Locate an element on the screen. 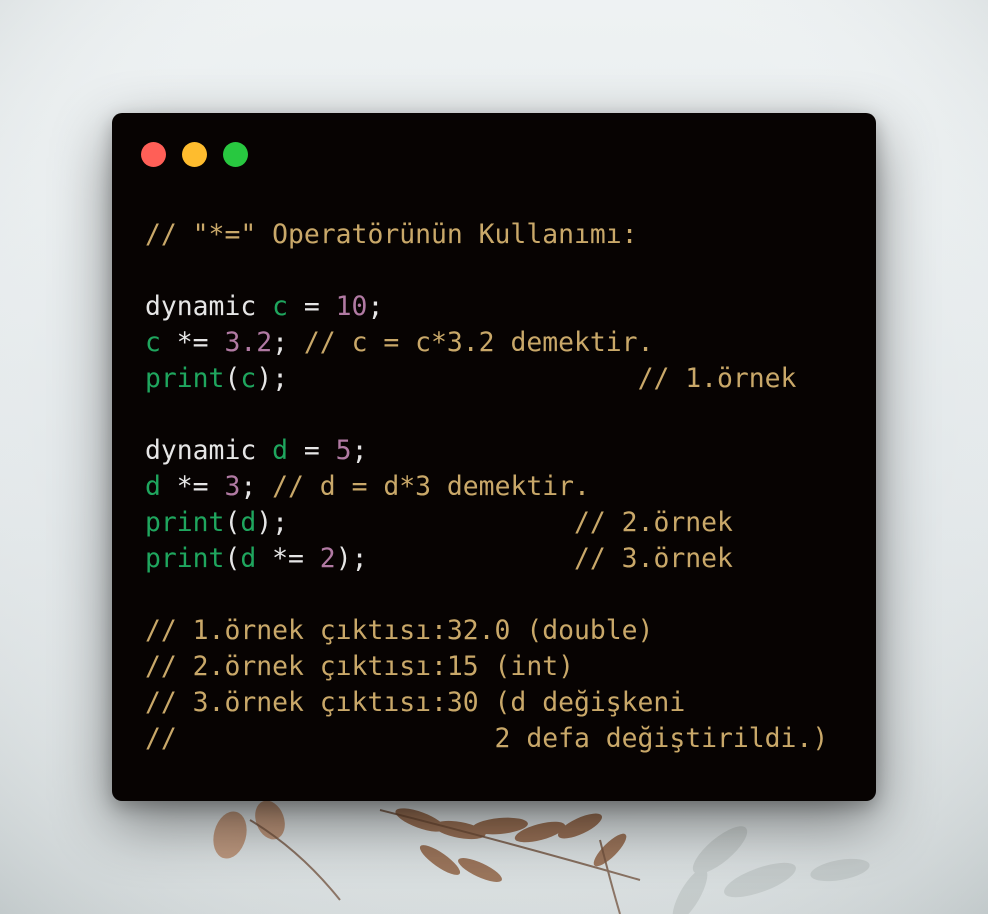  code-token-comment: // 2.örnek is located at coordinates (653, 522).